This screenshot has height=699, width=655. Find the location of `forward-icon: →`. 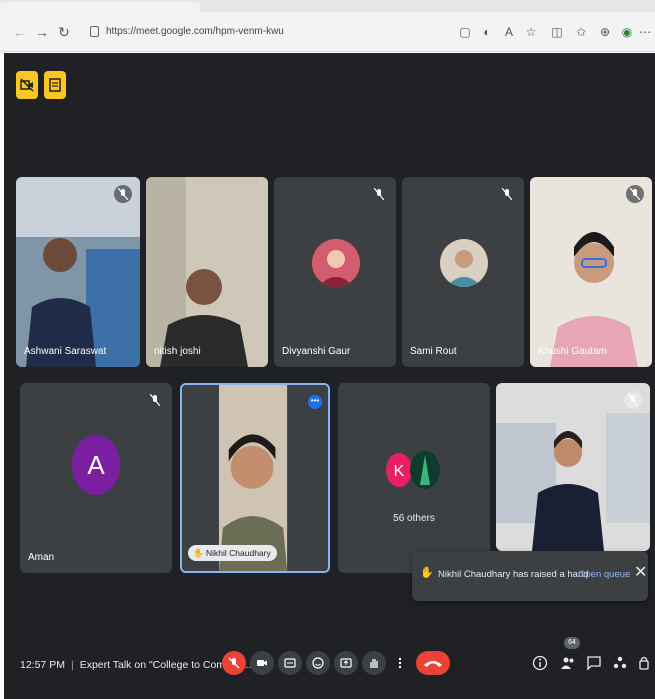

forward-icon: → is located at coordinates (42, 32).